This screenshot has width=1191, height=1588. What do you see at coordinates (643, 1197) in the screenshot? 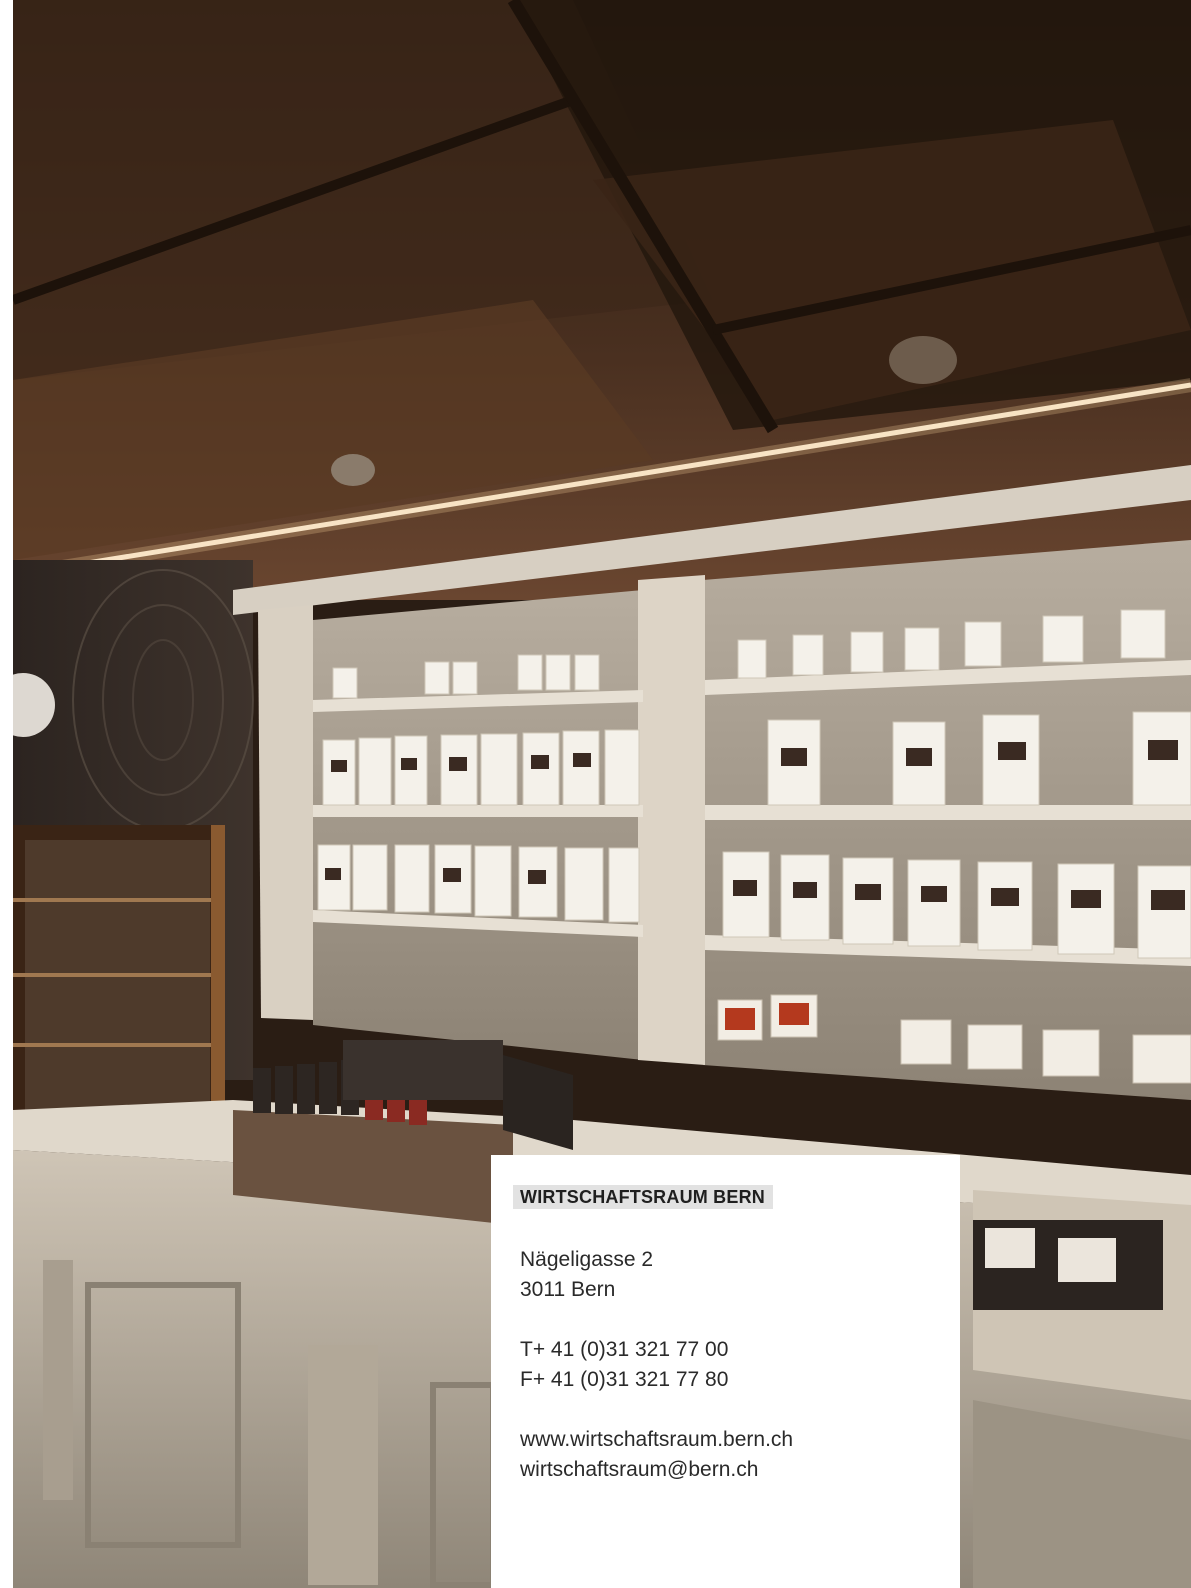
I see `card-heading: WIRTSCHAFTSRAUM BERN` at bounding box center [643, 1197].